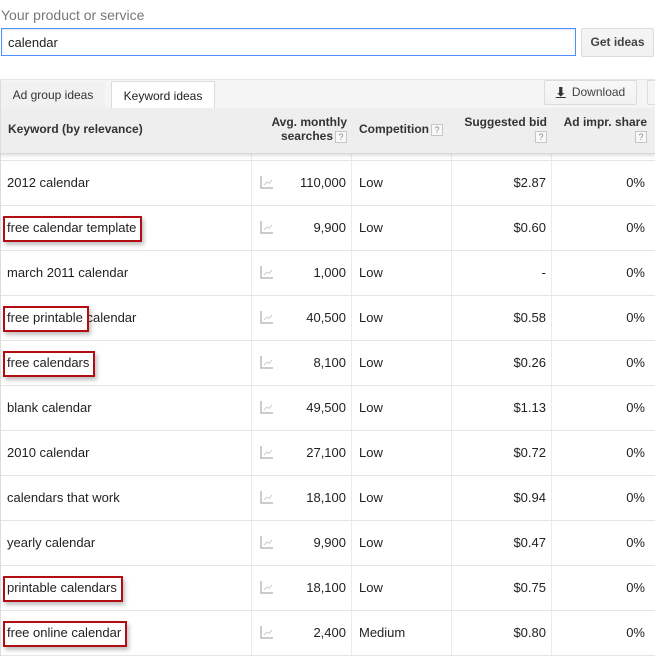 The height and width of the screenshot is (656, 655). Describe the element at coordinates (163, 95) in the screenshot. I see `tab-keyword-ideas: Keyword ideas` at that location.